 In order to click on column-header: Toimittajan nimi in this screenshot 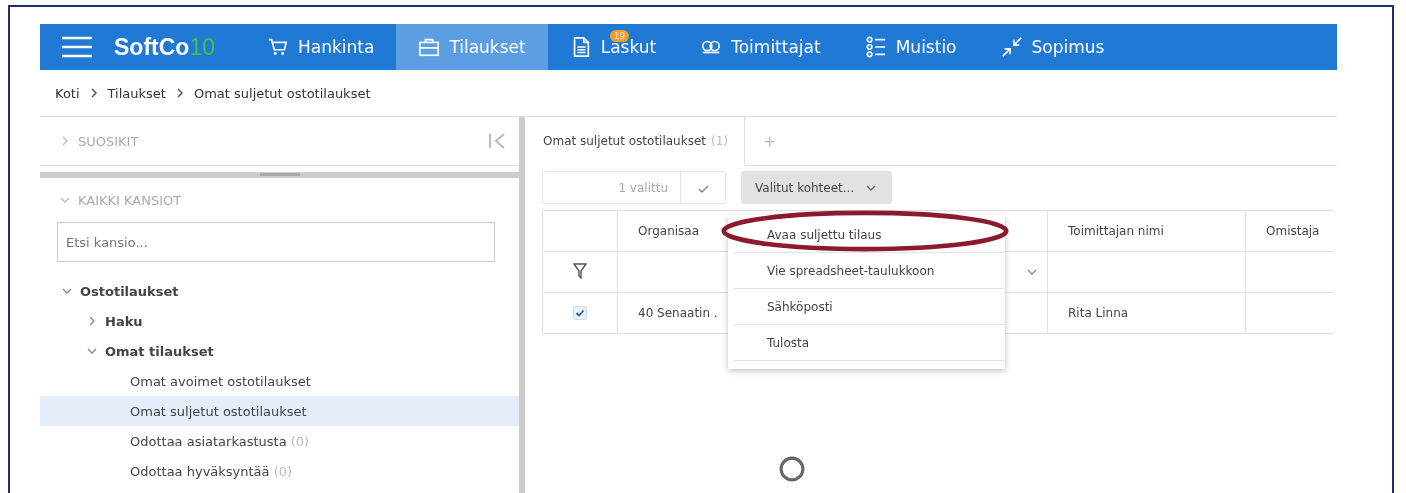, I will do `click(1146, 231)`.